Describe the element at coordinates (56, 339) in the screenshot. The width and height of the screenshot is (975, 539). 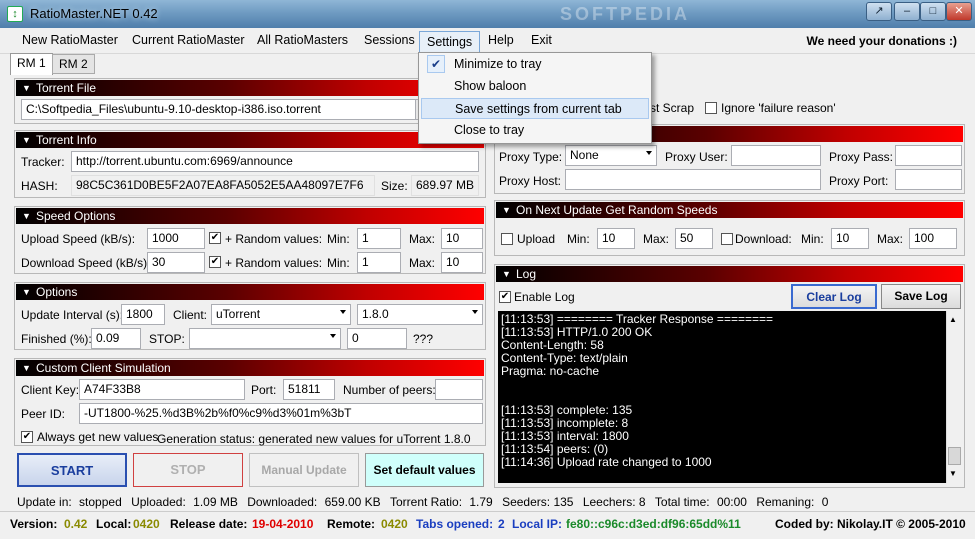
I see `finished-label: Finished (%):` at that location.